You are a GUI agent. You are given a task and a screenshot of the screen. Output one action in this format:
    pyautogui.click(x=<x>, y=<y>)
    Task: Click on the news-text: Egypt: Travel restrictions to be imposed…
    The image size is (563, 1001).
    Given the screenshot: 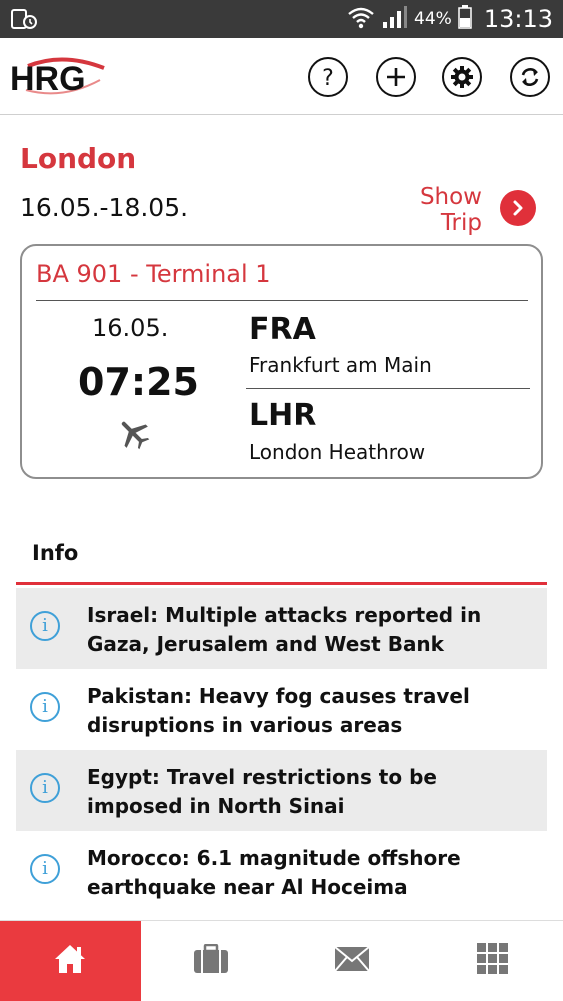 What is the action you would take?
    pyautogui.click(x=262, y=791)
    